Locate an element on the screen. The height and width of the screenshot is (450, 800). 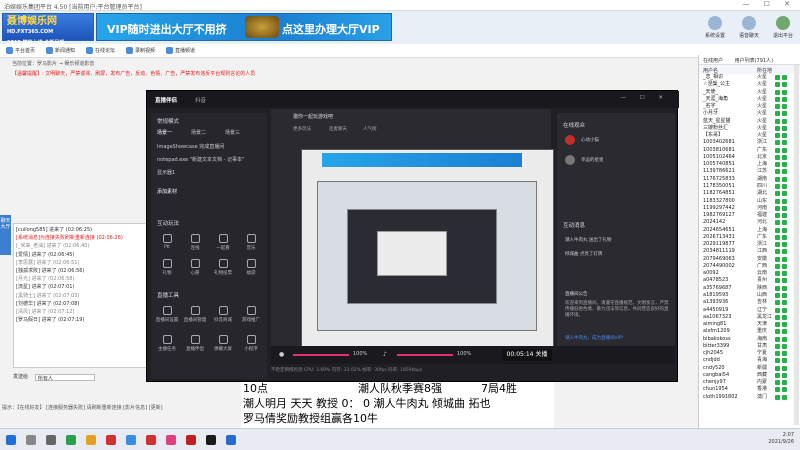
user-list-scrollbar is located at coordinates (796, 245).